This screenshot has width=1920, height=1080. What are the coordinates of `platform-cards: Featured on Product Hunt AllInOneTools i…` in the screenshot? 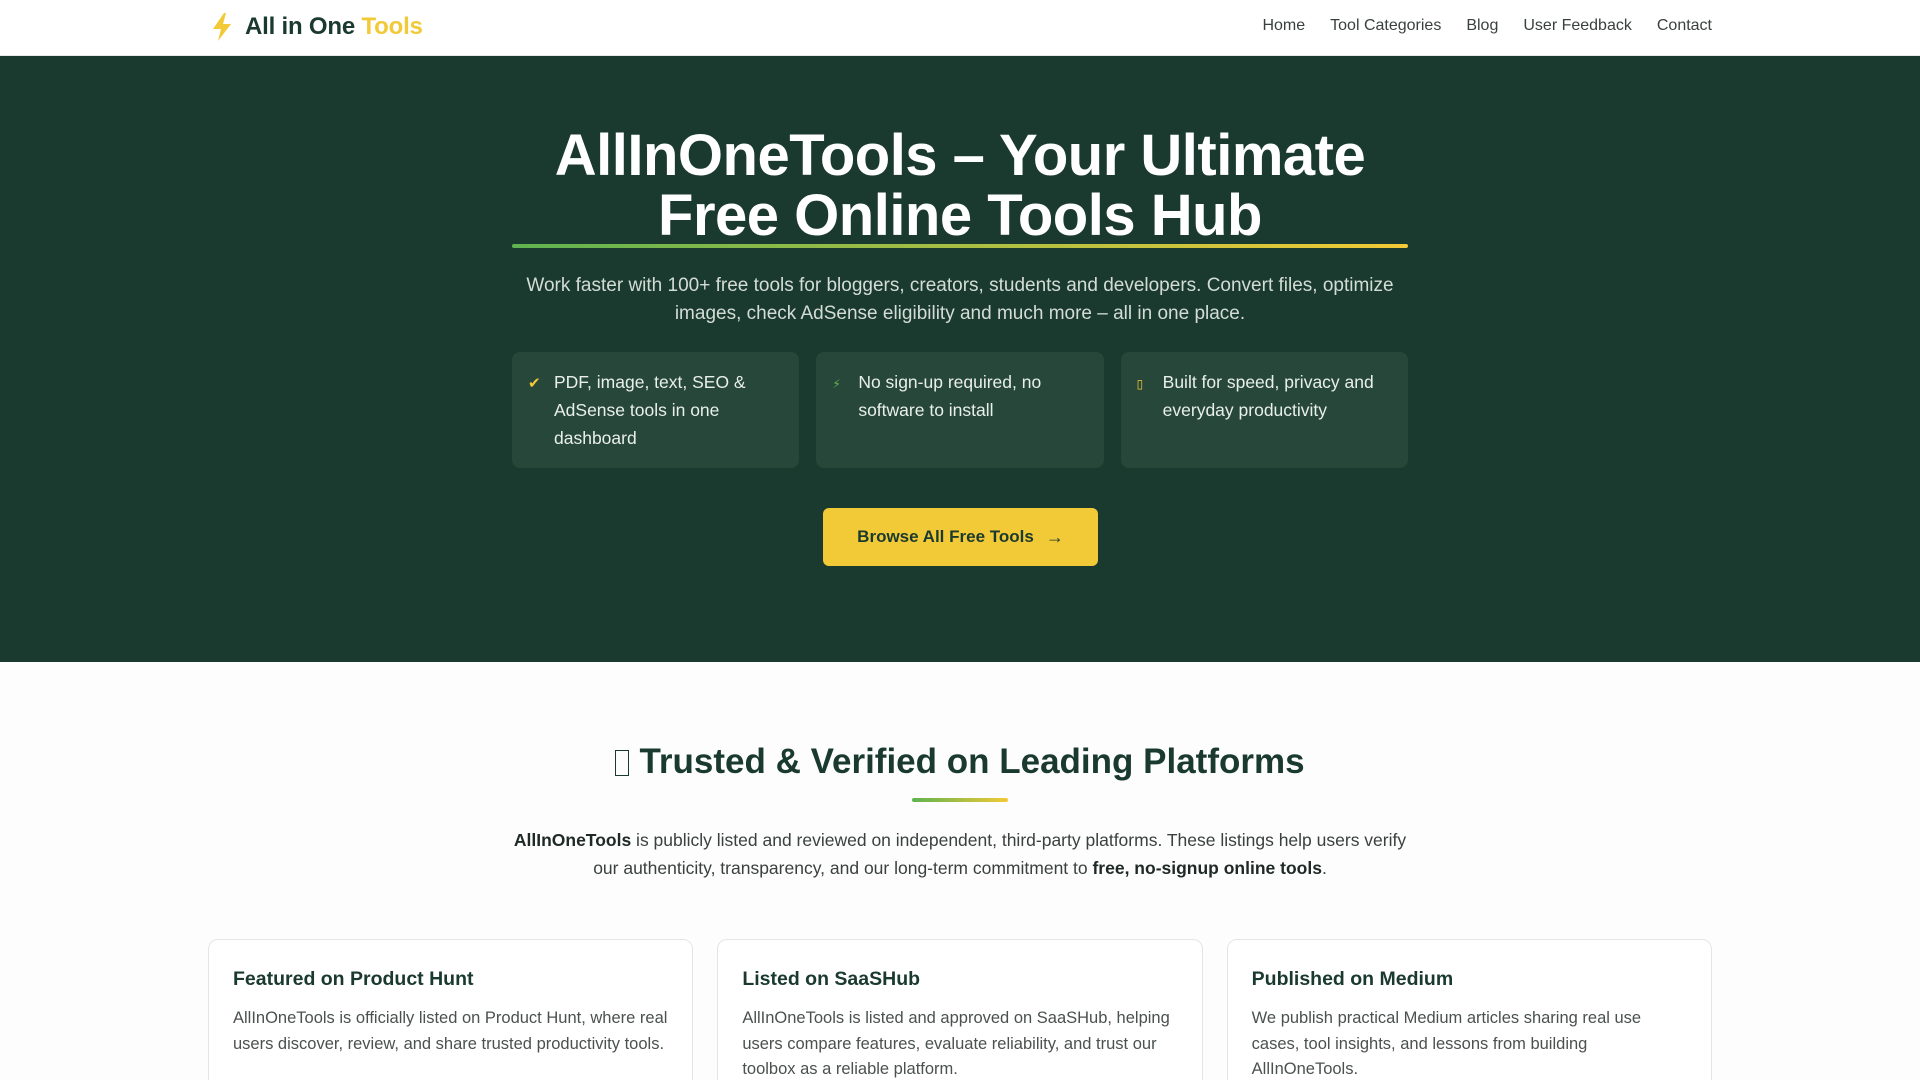 It's located at (960, 1009).